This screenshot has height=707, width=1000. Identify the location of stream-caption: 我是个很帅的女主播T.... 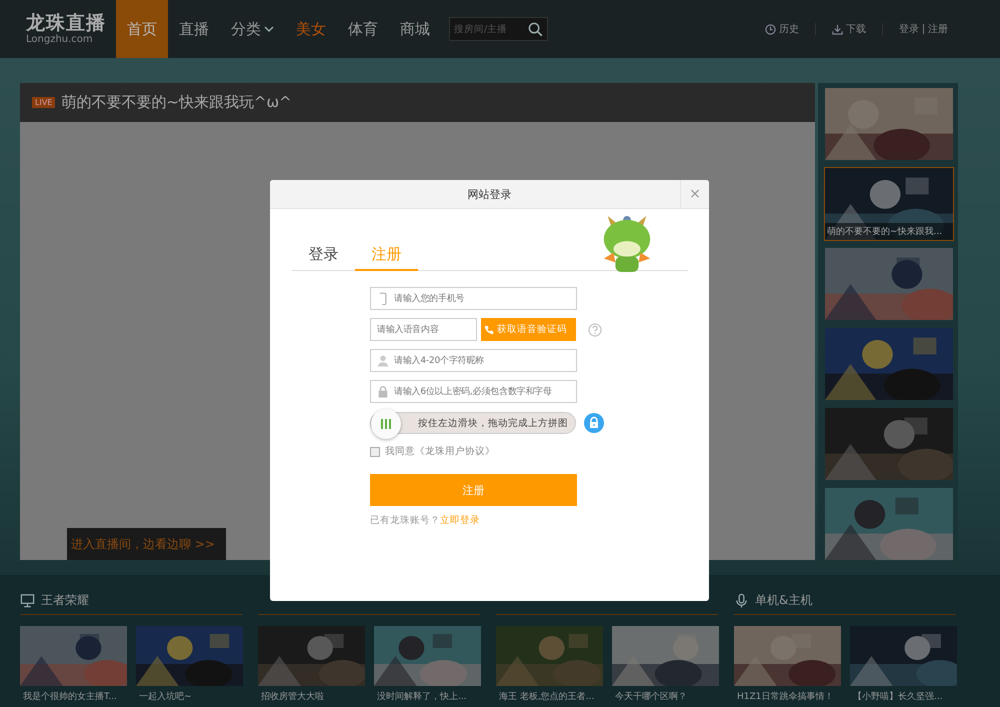
(73, 696).